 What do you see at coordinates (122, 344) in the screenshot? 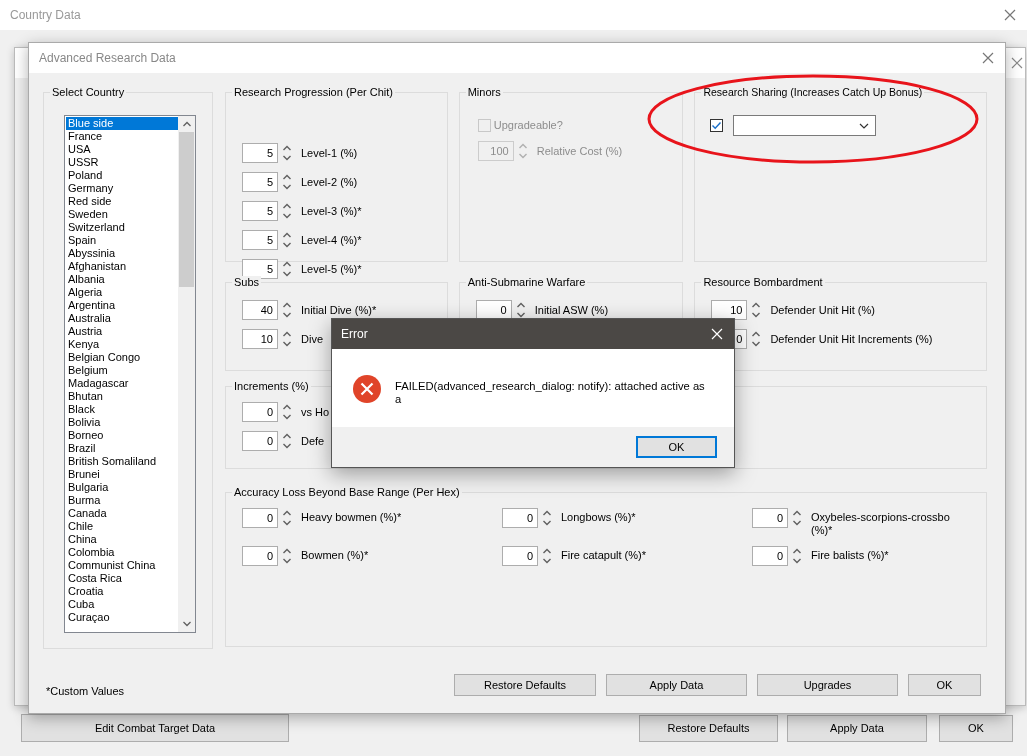
I see `list-item: Kenya` at bounding box center [122, 344].